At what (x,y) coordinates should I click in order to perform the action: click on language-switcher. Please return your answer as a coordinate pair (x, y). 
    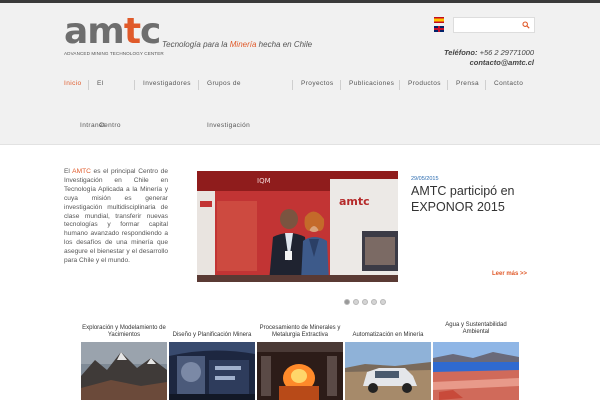
    Looking at the image, I should click on (440, 26).